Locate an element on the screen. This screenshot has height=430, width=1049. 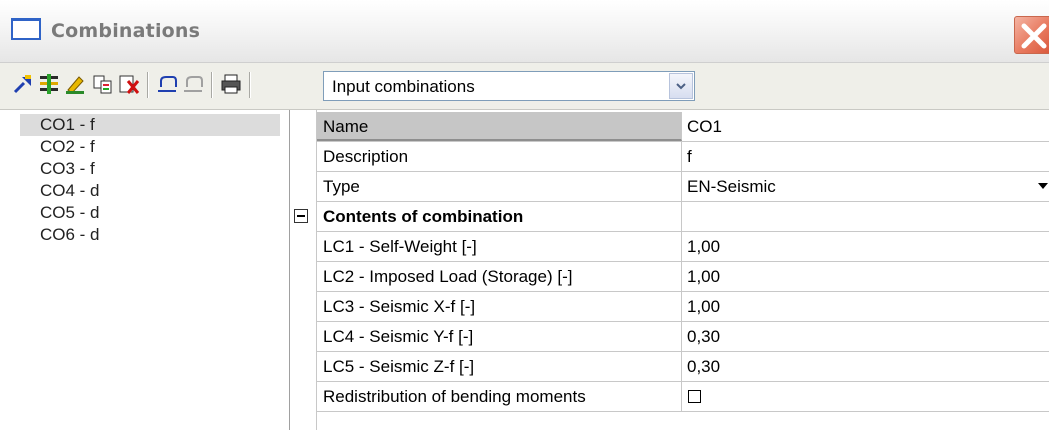
list-item-co6: CO6 - d is located at coordinates (150, 235).